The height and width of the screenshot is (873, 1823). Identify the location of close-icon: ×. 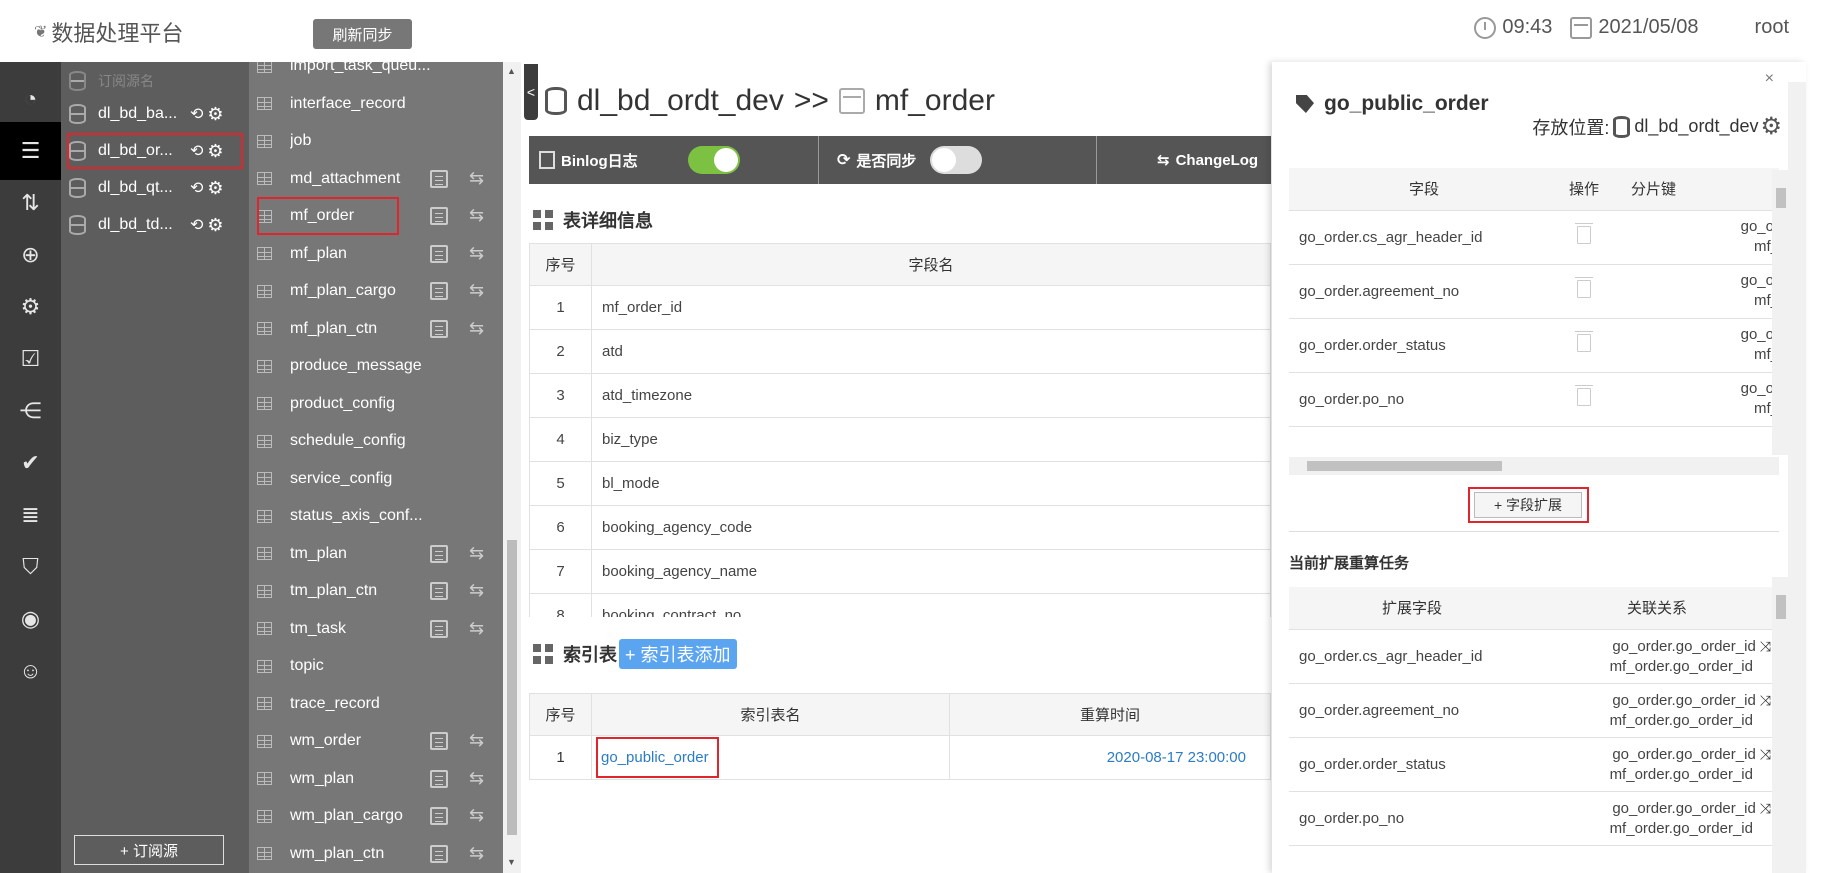
(1769, 79).